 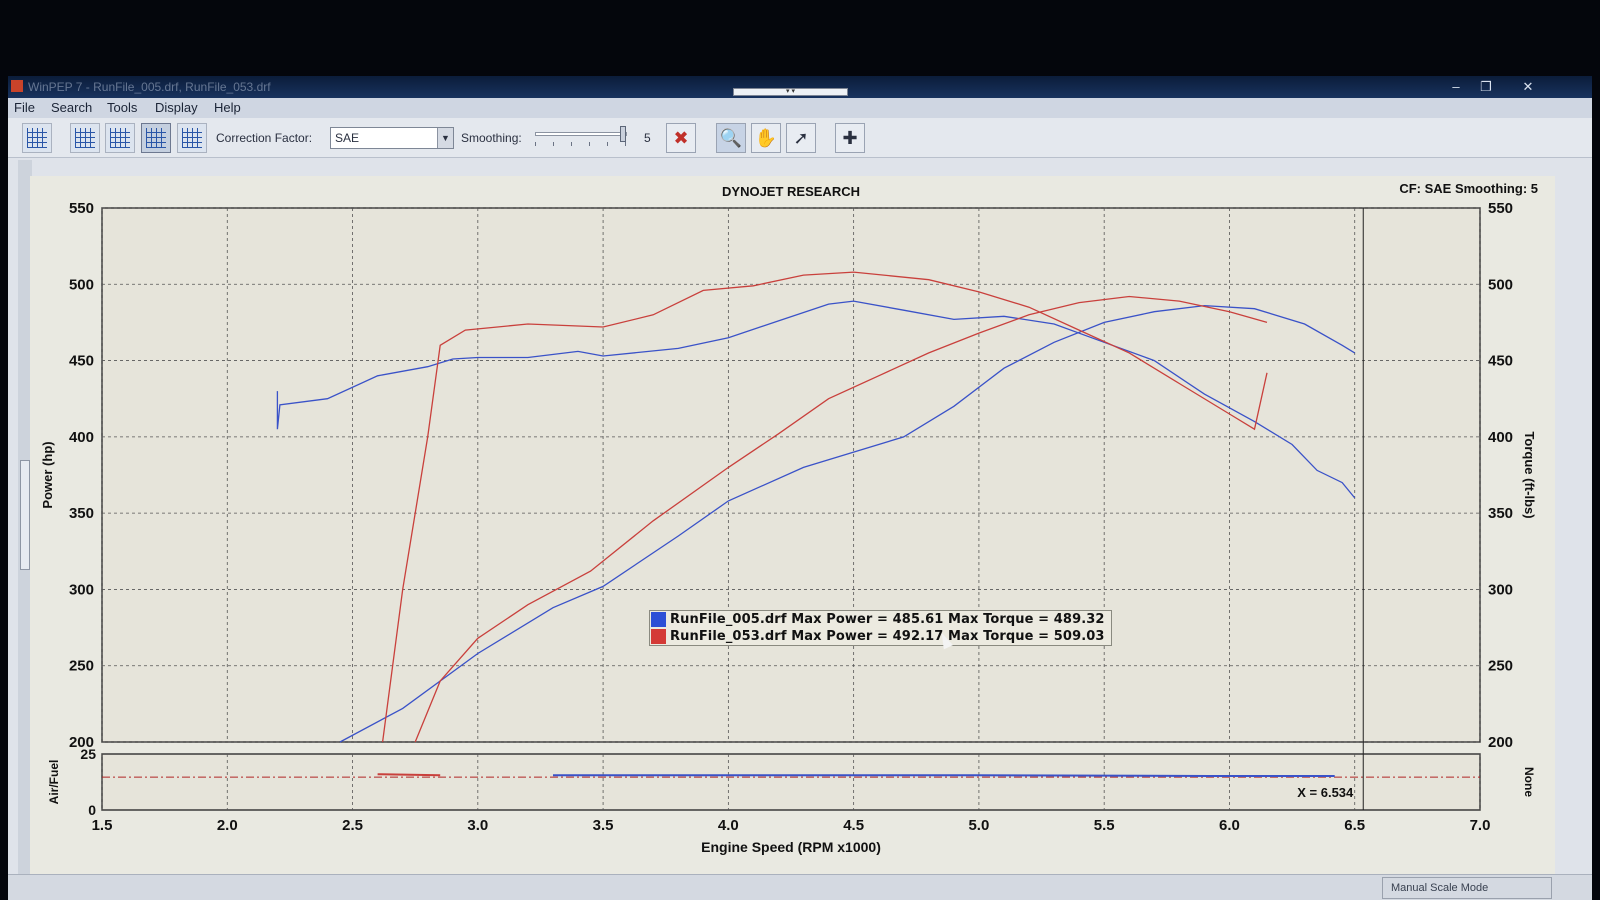 I want to click on correction-factor-select: SAE ▼, so click(x=392, y=138).